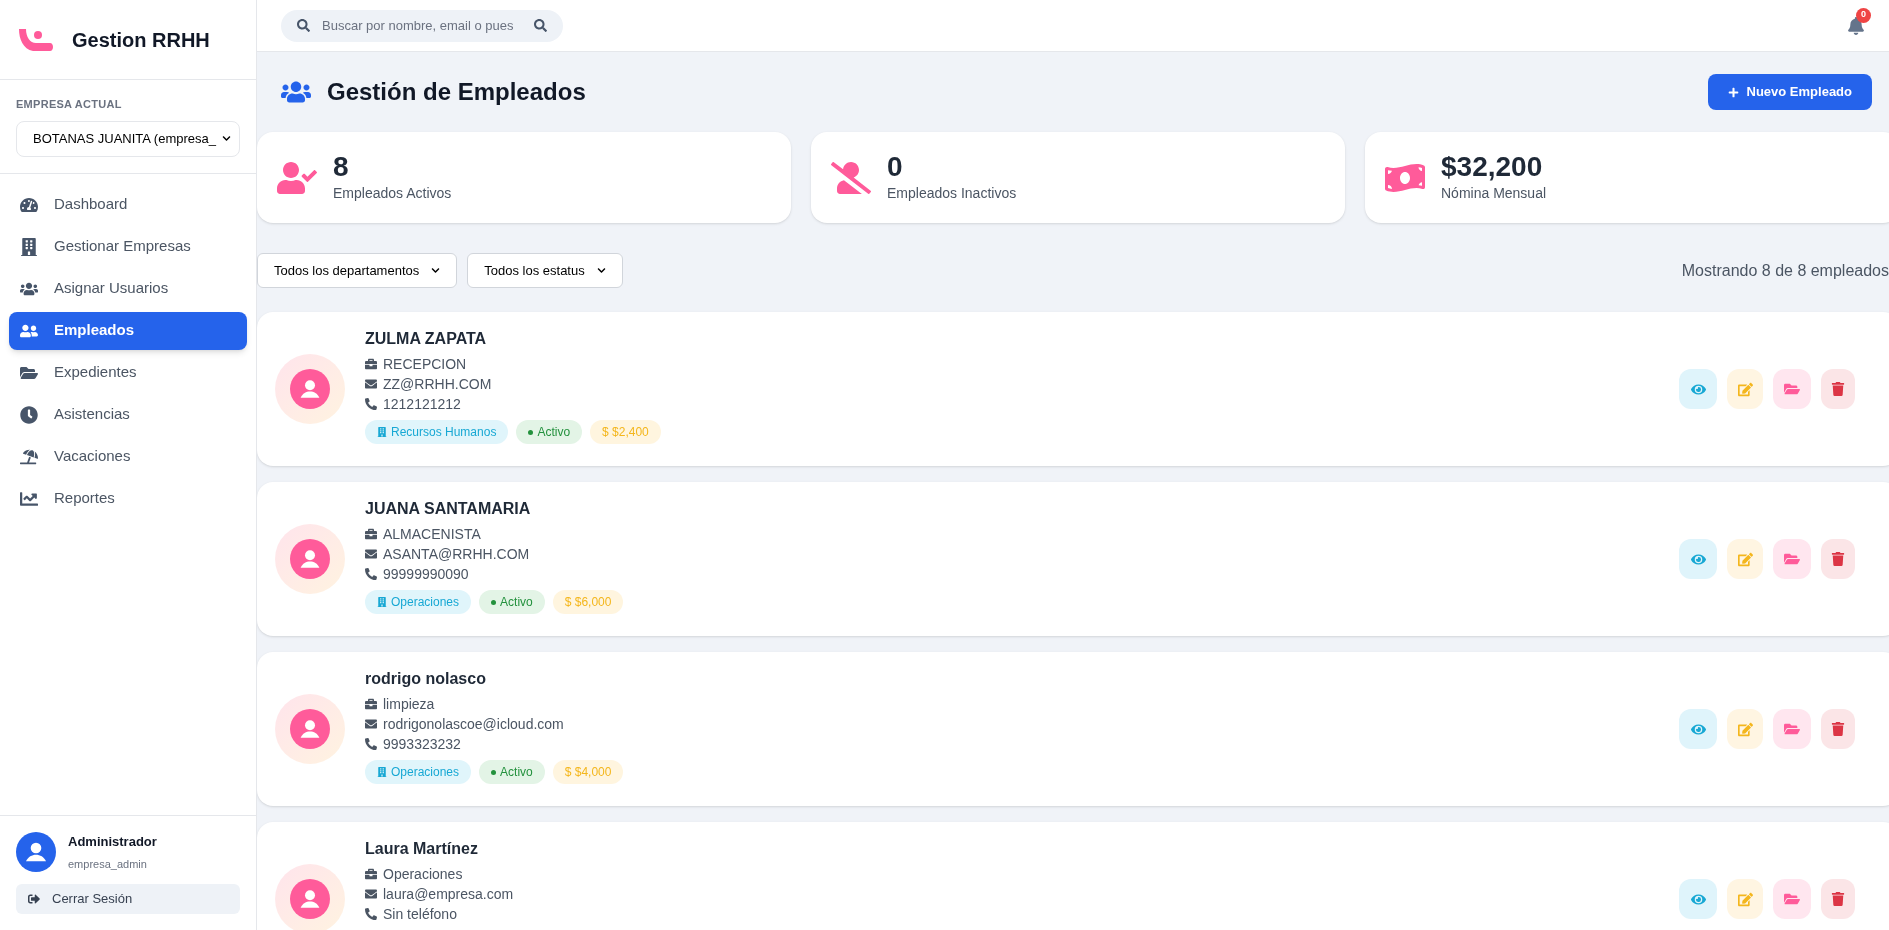  I want to click on company-select: BOTANAS JUANITA (empresa_, so click(128, 138).